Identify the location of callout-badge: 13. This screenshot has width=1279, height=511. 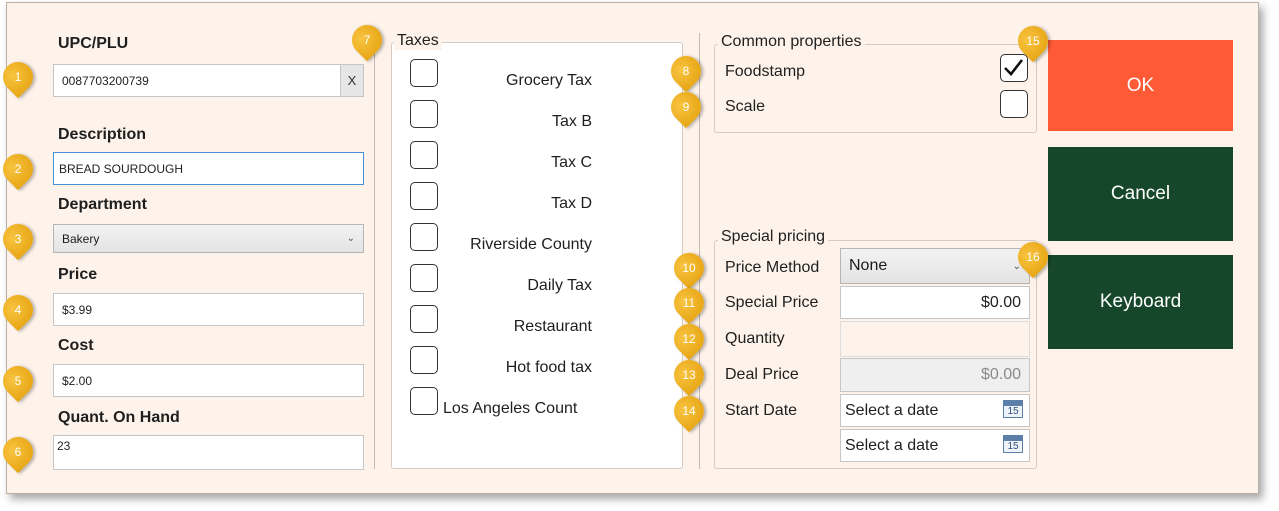
(689, 375).